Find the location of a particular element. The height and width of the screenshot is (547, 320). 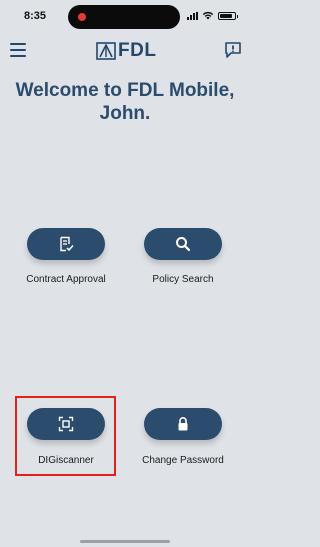

welcome-line-2: John. is located at coordinates (125, 113).